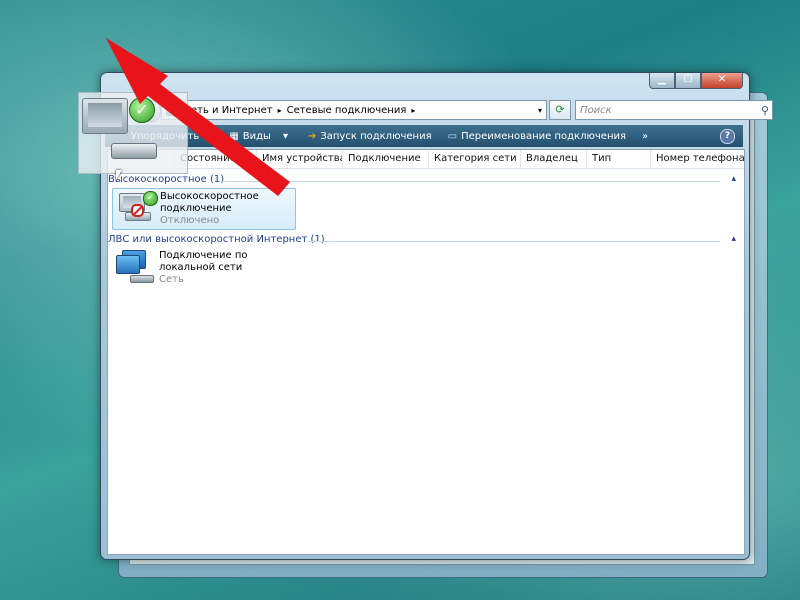 This screenshot has height=600, width=800. I want to click on annotation-arrow-shape, so click(198, 117).